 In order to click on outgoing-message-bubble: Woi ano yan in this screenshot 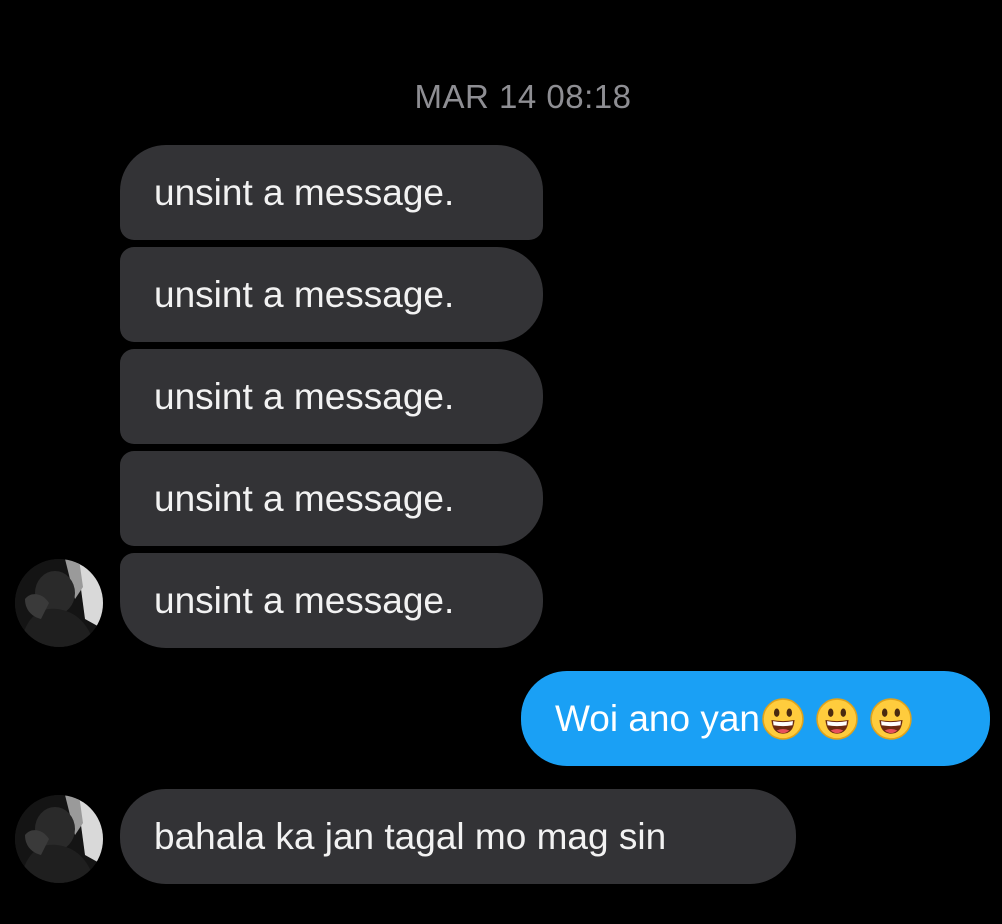, I will do `click(755, 718)`.